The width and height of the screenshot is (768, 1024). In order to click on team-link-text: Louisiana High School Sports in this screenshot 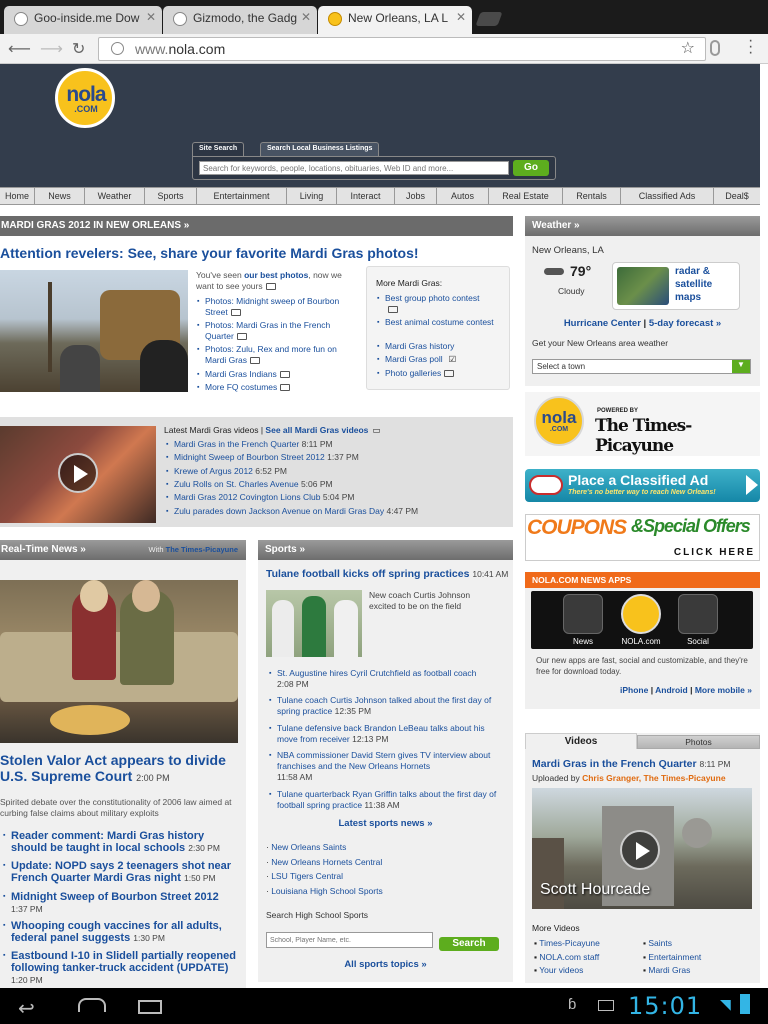, I will do `click(327, 891)`.